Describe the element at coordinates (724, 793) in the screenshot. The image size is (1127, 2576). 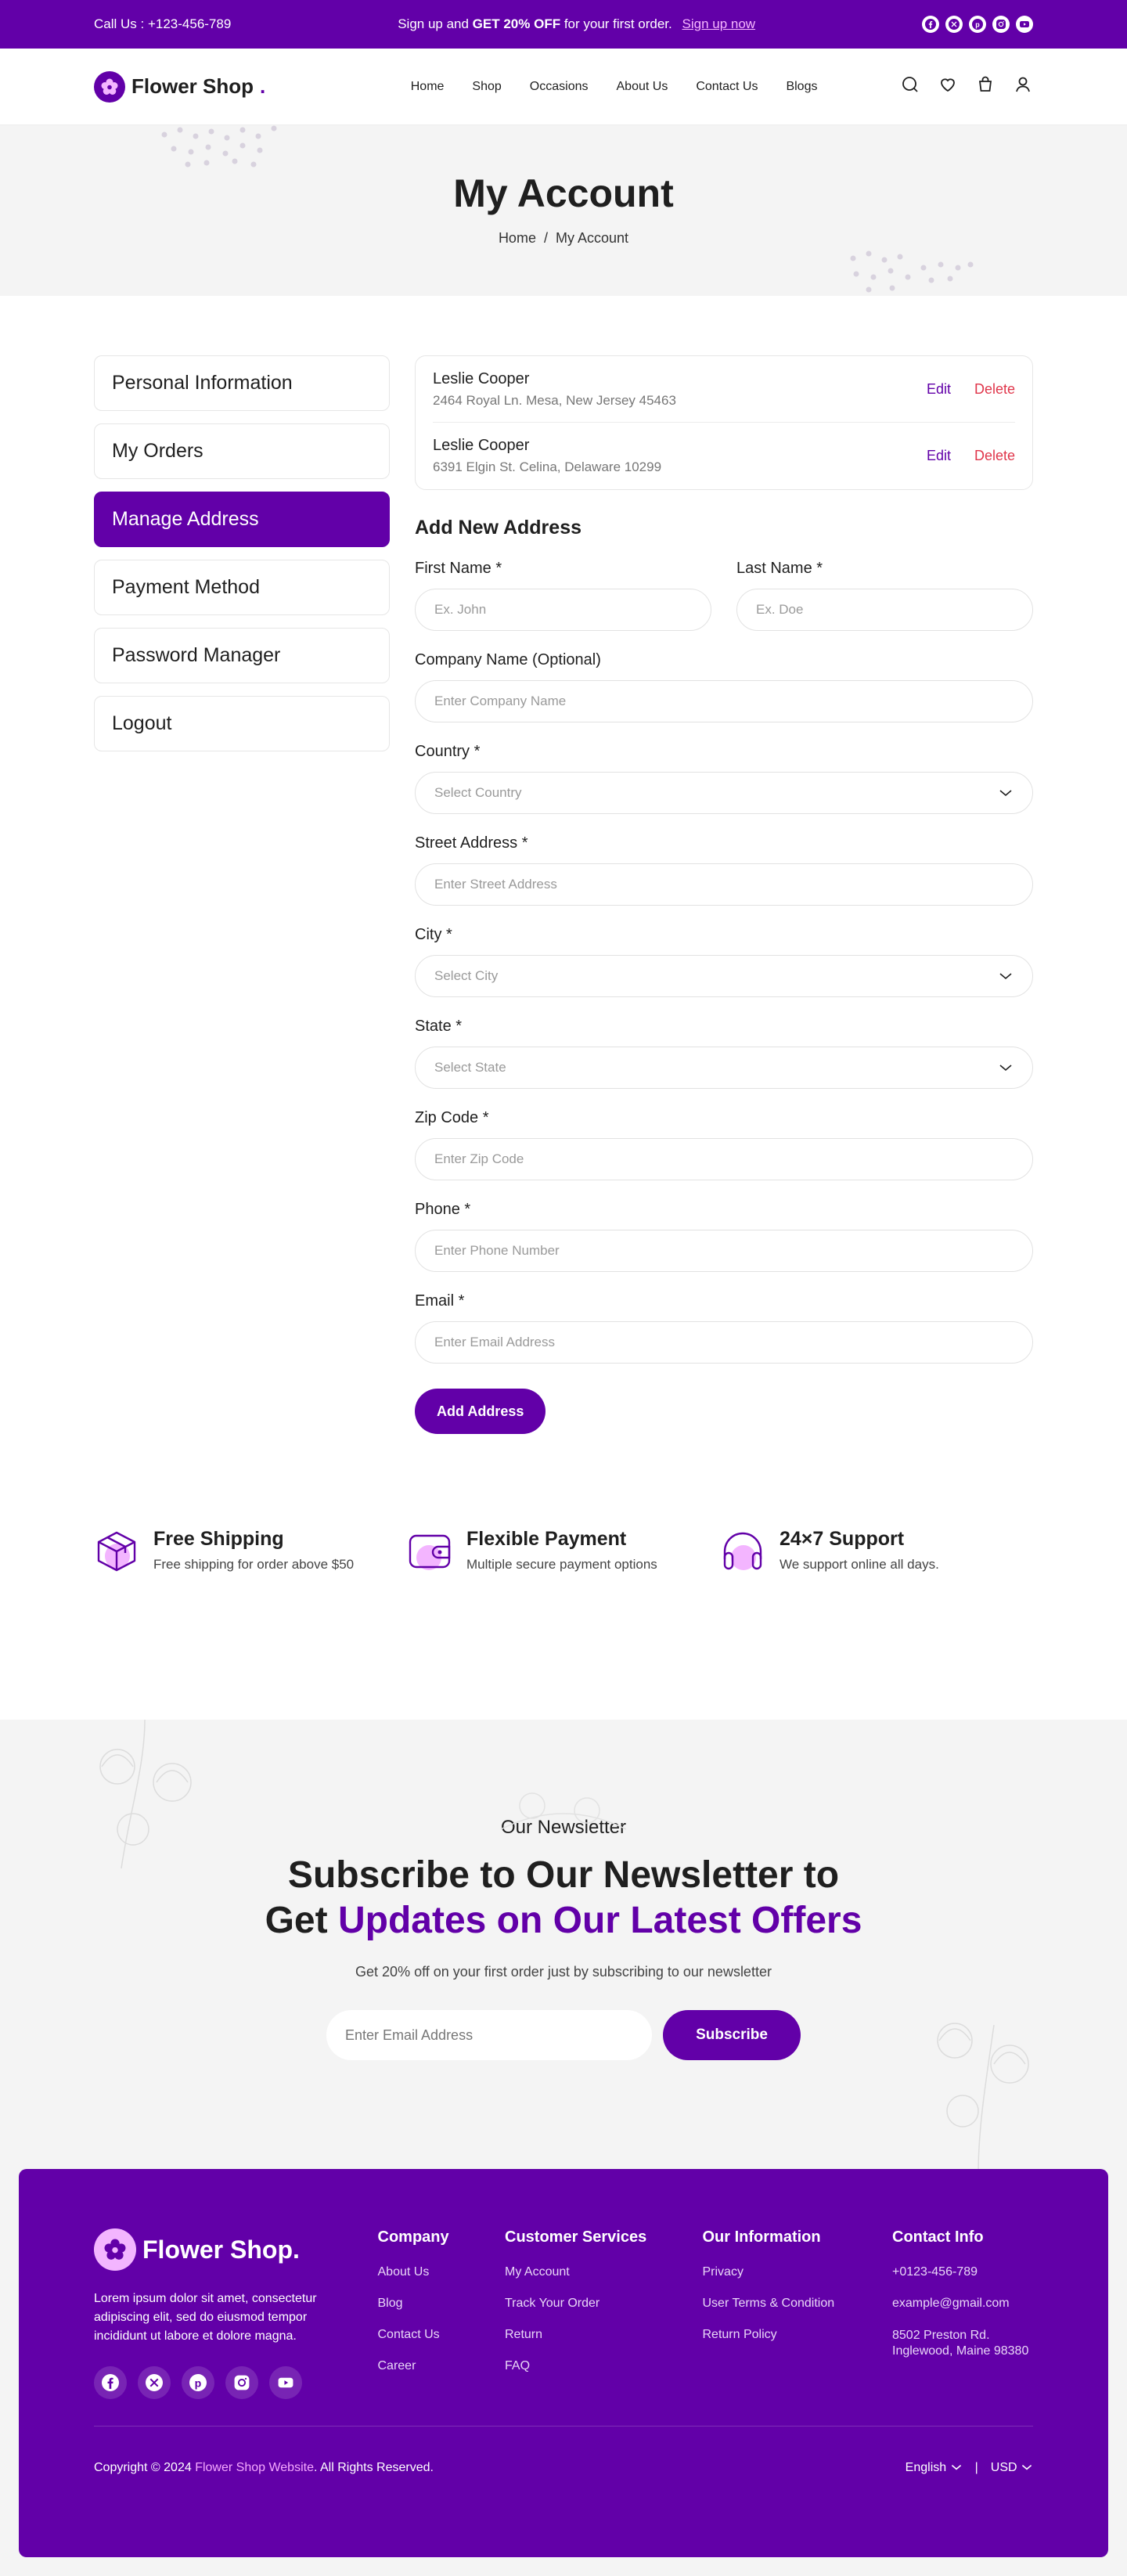
I see `country-select: Select Country` at that location.